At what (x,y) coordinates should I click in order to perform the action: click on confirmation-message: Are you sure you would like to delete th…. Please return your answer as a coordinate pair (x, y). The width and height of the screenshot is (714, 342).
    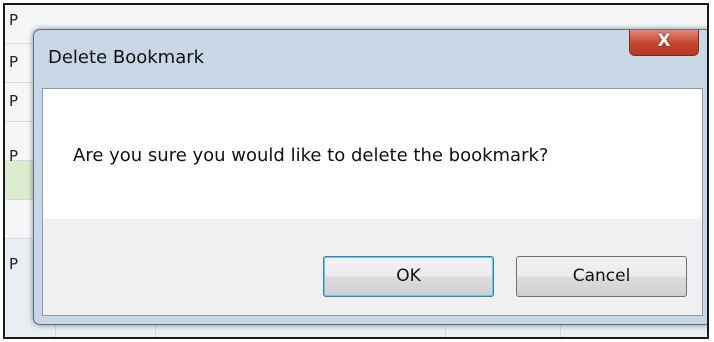
    Looking at the image, I should click on (311, 155).